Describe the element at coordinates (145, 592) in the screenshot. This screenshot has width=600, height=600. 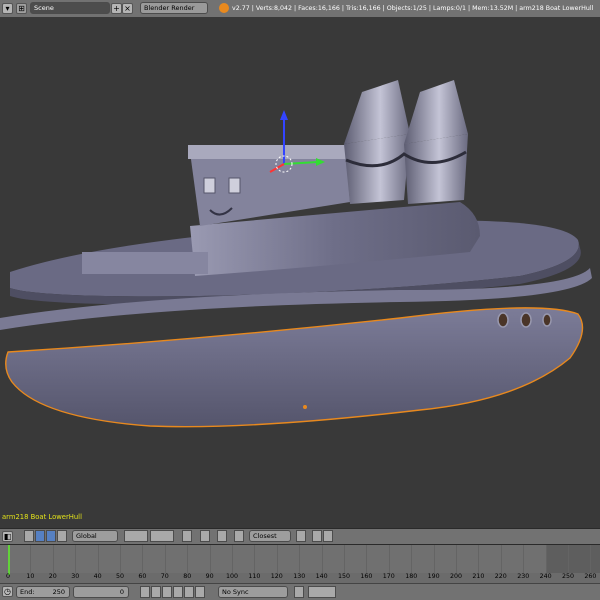
I see `jump-start-icon` at that location.